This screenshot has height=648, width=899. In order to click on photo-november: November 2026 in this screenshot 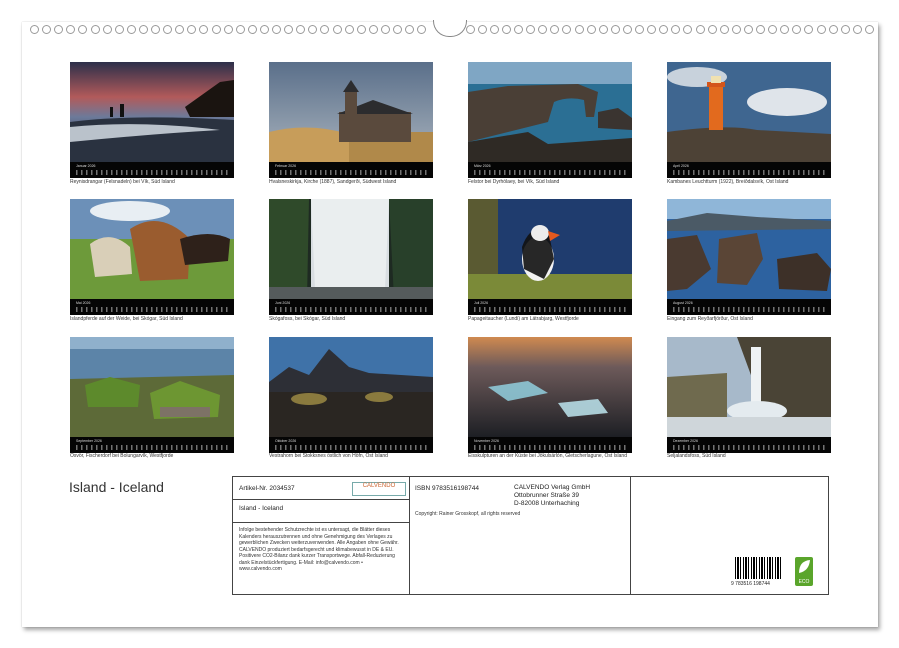, I will do `click(550, 395)`.